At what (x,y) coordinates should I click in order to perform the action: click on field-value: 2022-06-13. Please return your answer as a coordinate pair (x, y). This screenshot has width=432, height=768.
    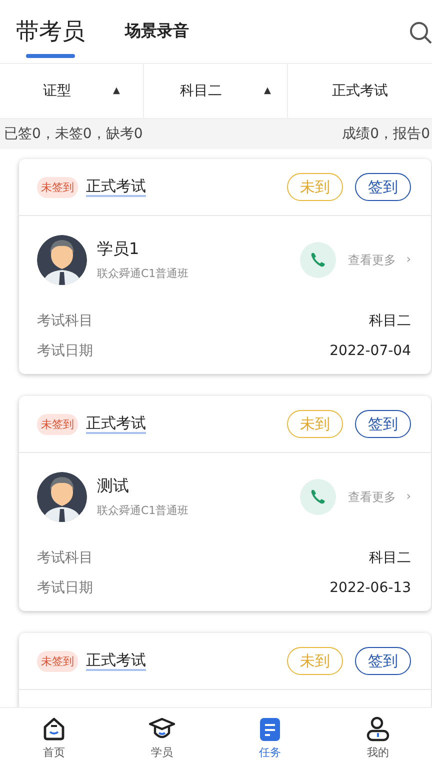
    Looking at the image, I should click on (370, 588).